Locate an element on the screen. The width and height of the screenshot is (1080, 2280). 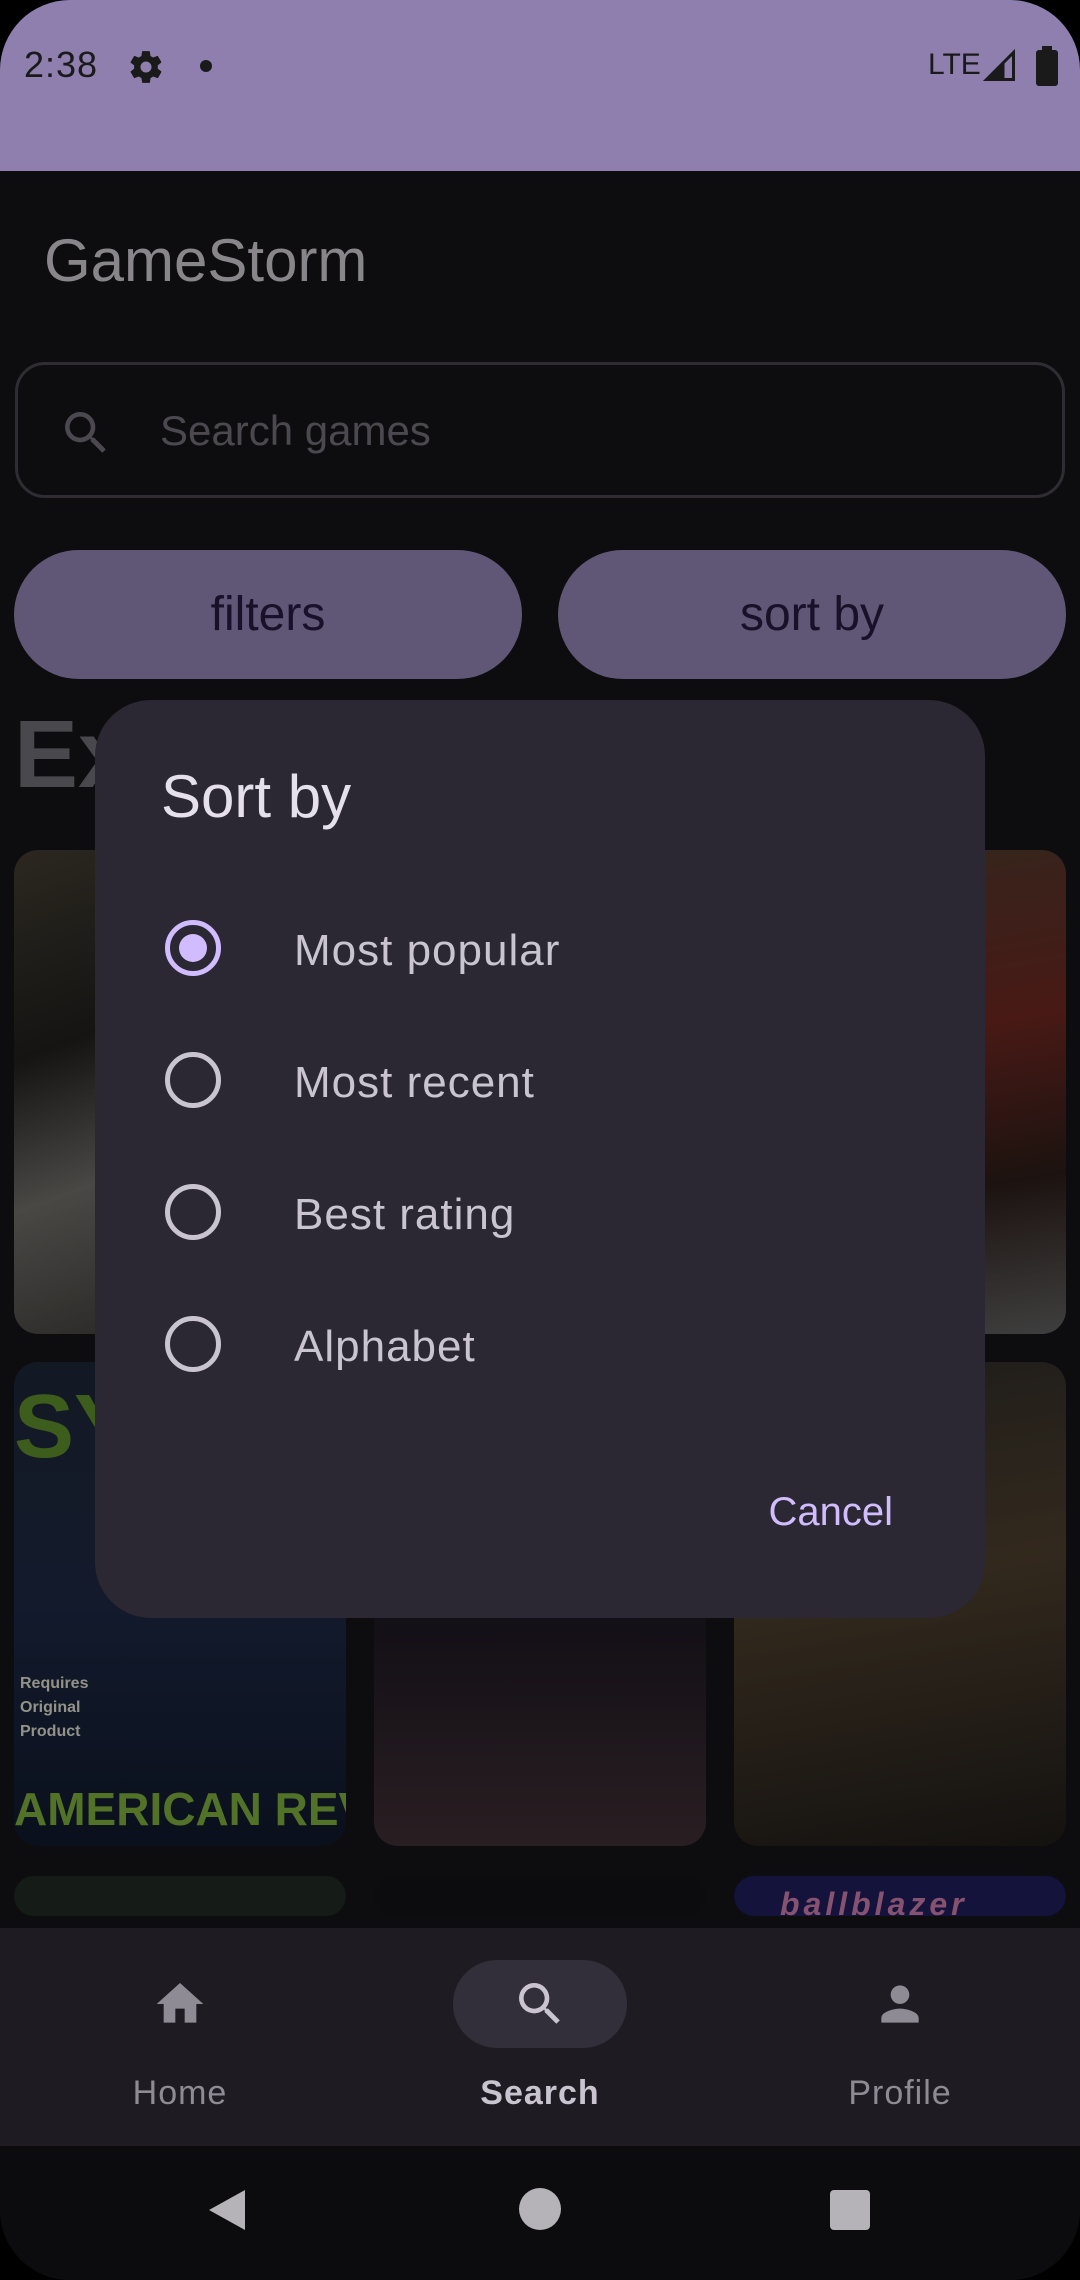
status-time: 2:38 is located at coordinates (61, 64).